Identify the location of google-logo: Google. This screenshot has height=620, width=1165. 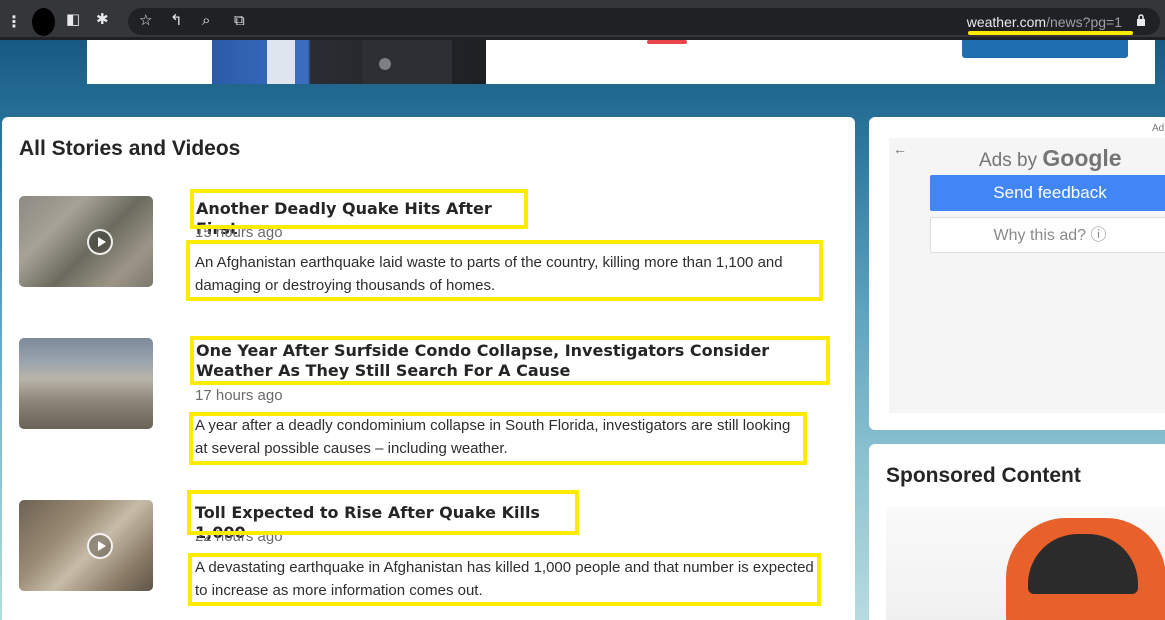
(1082, 158).